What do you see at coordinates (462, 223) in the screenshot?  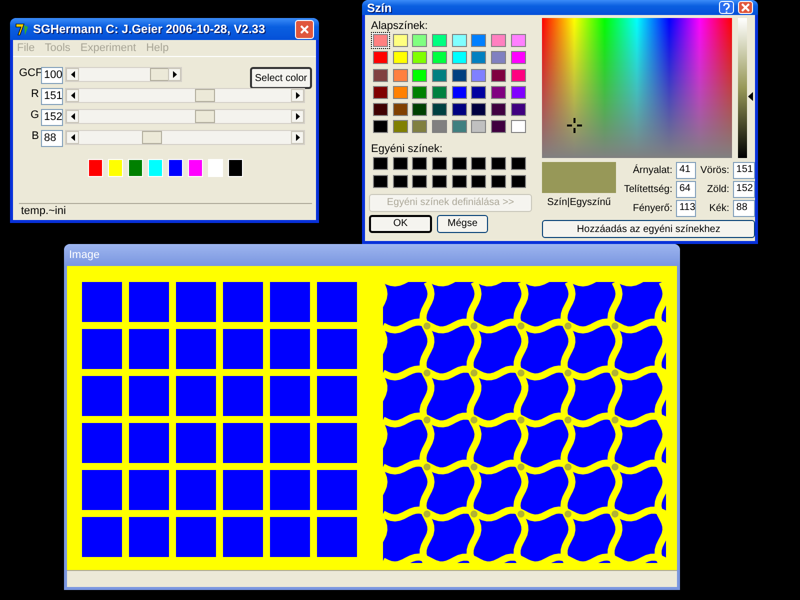 I see `cancel-button: Mégse` at bounding box center [462, 223].